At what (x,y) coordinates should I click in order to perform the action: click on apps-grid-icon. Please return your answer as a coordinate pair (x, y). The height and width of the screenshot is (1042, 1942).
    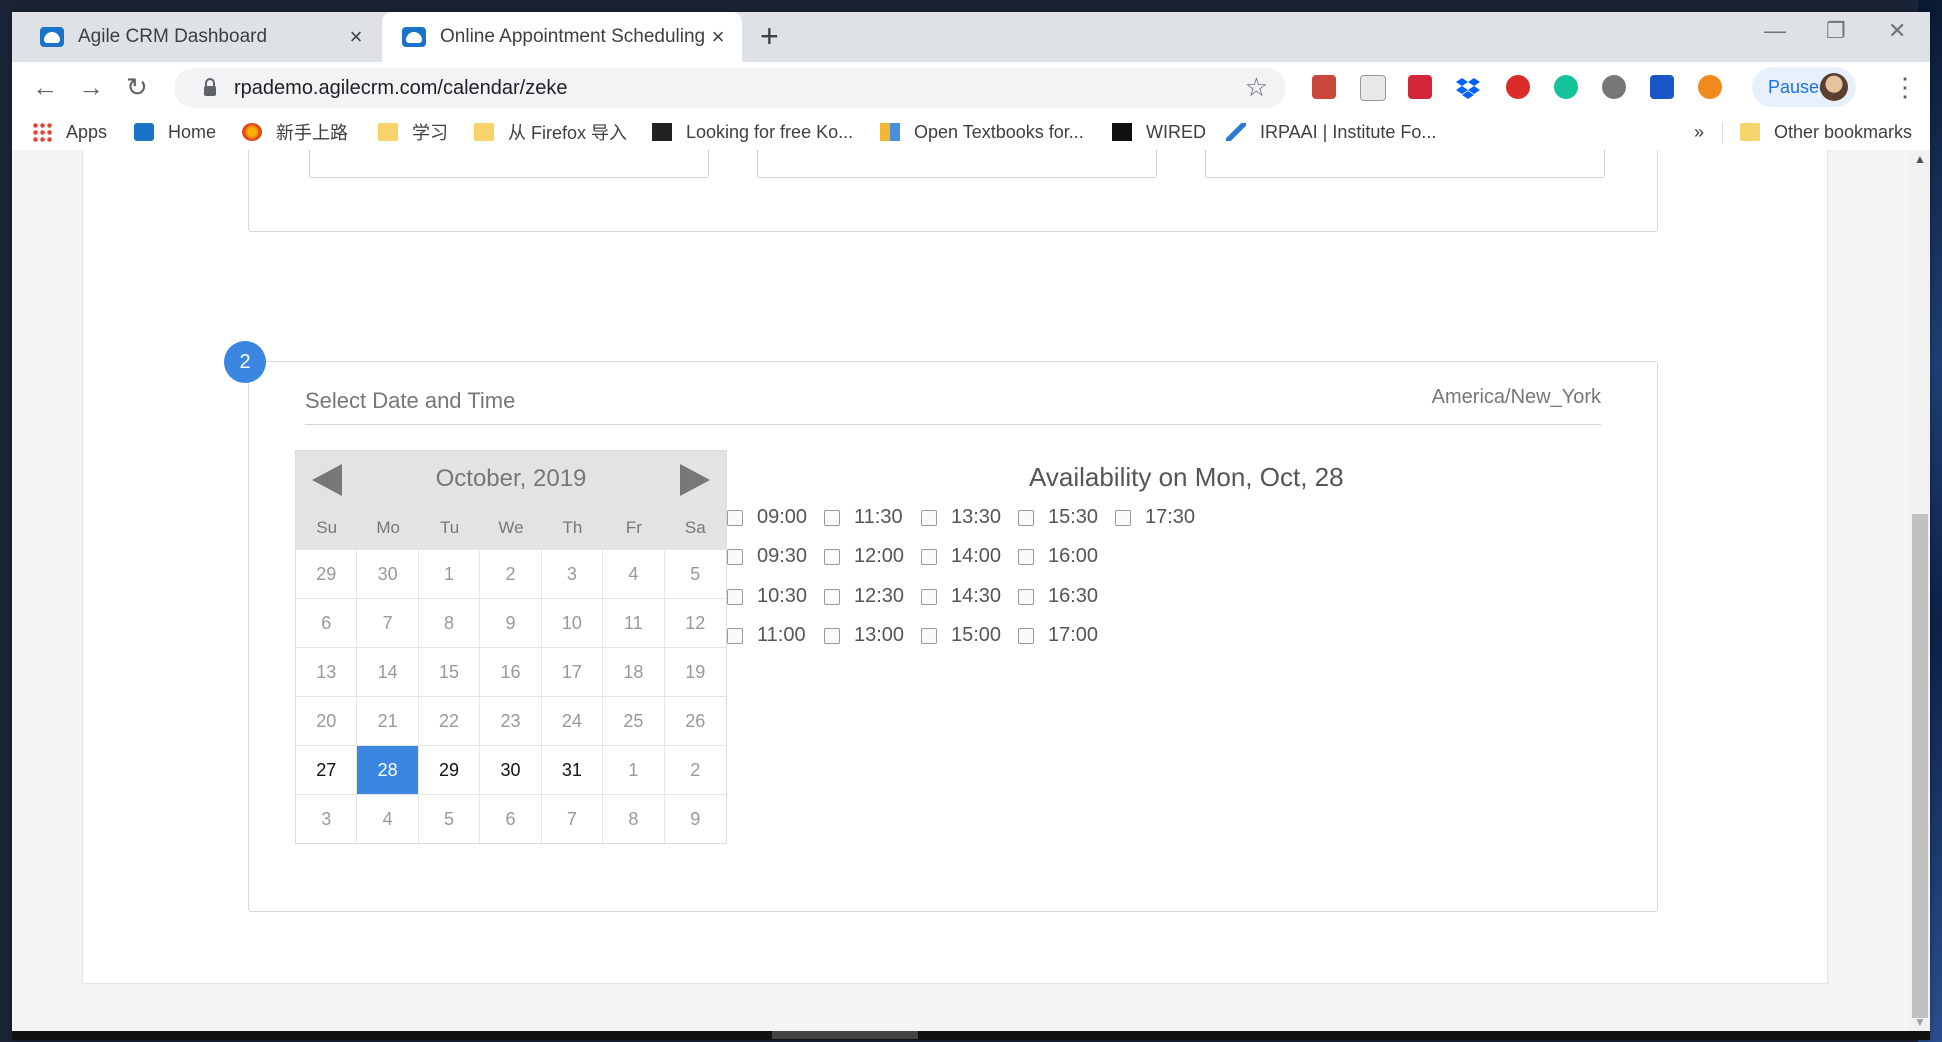
    Looking at the image, I should click on (42, 132).